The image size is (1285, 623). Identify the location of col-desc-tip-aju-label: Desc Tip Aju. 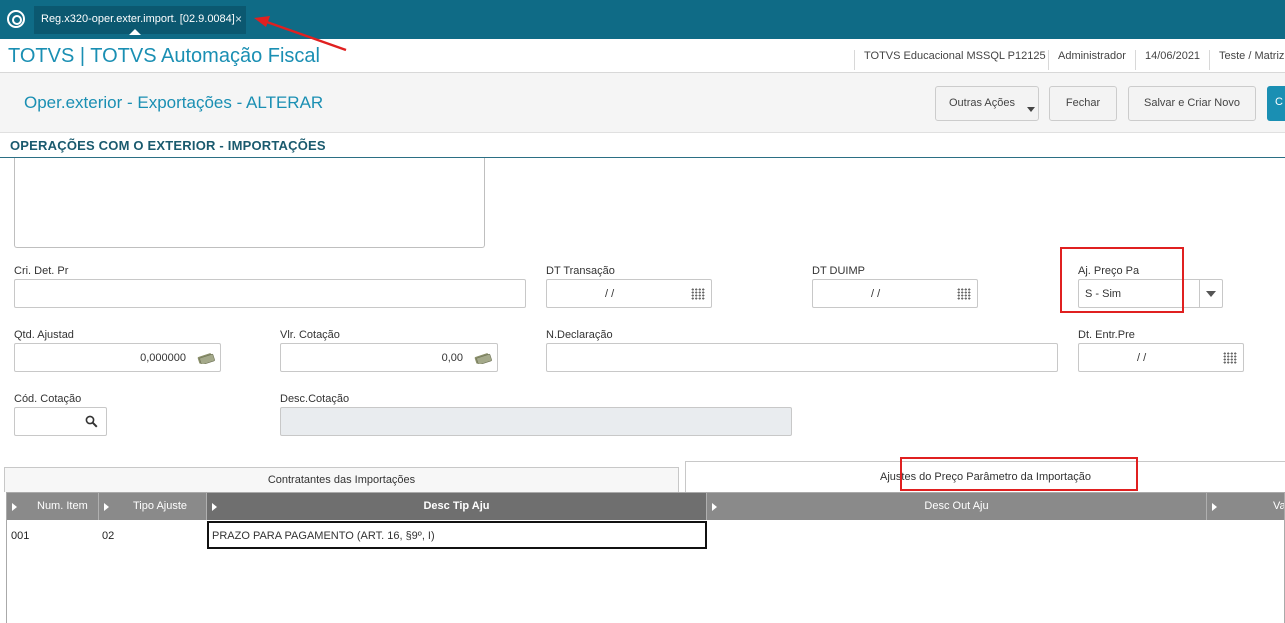
(456, 506).